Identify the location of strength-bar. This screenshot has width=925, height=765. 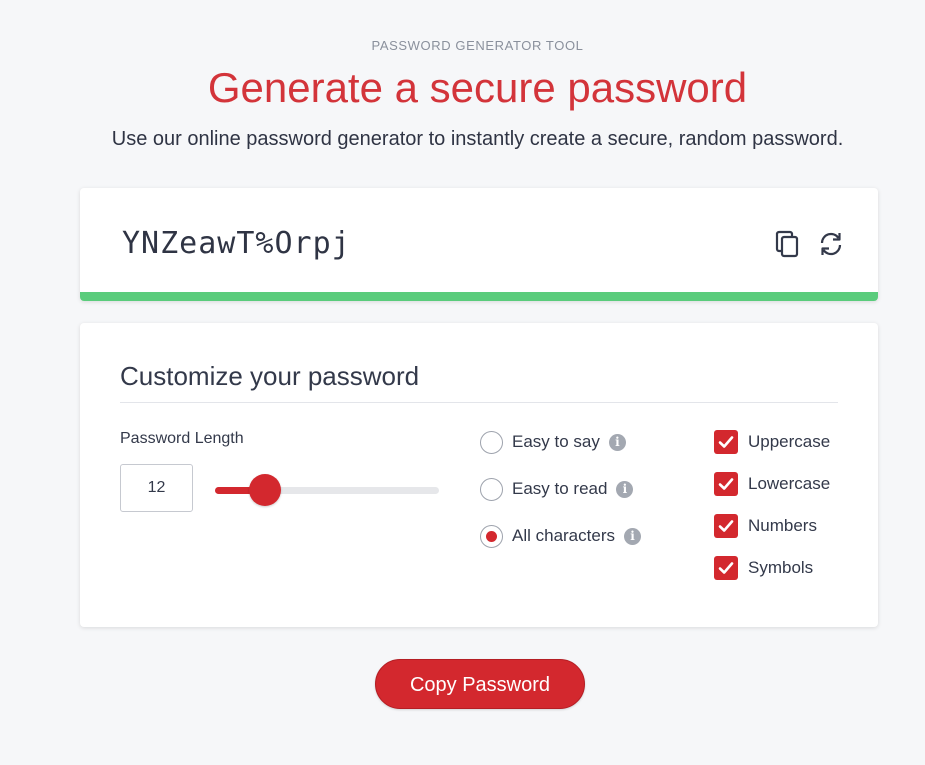
(479, 296).